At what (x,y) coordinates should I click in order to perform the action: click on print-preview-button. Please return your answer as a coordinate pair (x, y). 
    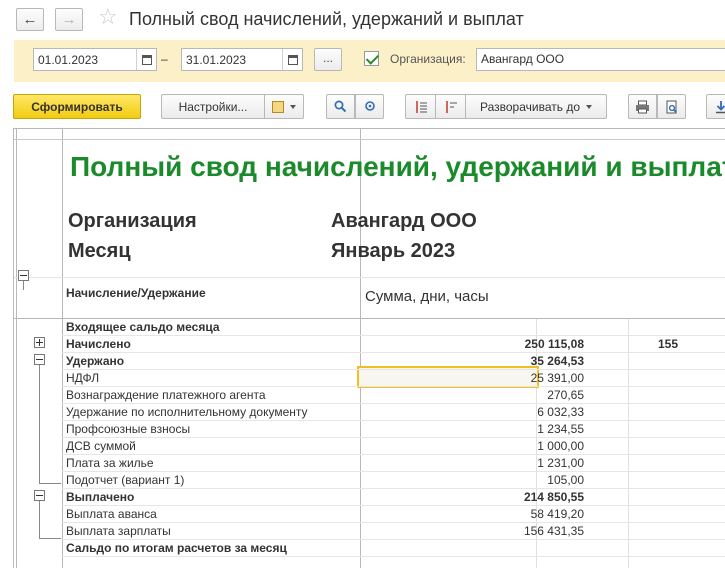
    Looking at the image, I should click on (671, 106).